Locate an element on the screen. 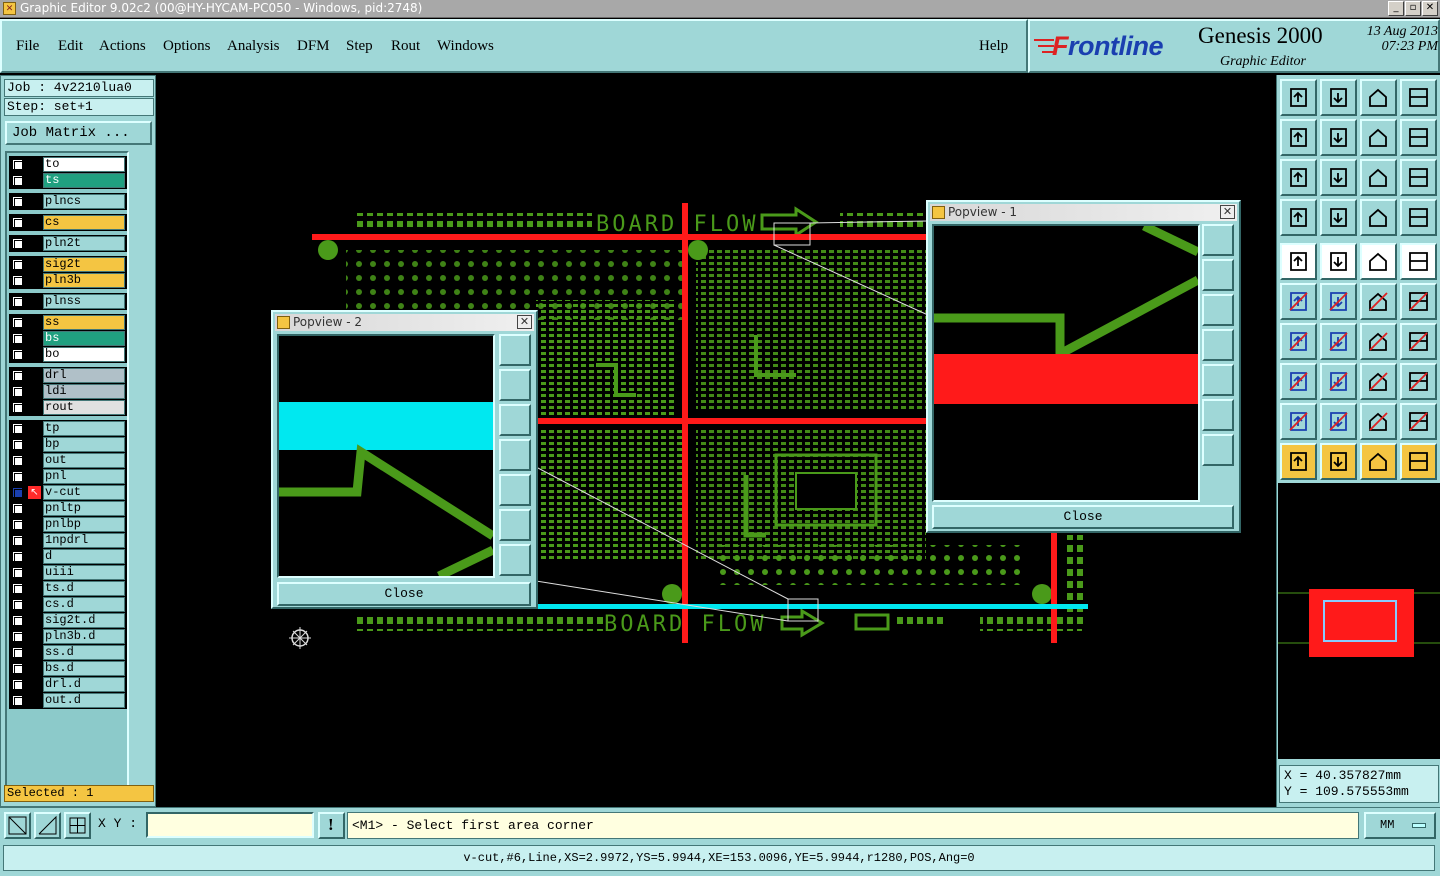 This screenshot has height=876, width=1440. layer-row-pln3b: pln3b is located at coordinates (68, 280).